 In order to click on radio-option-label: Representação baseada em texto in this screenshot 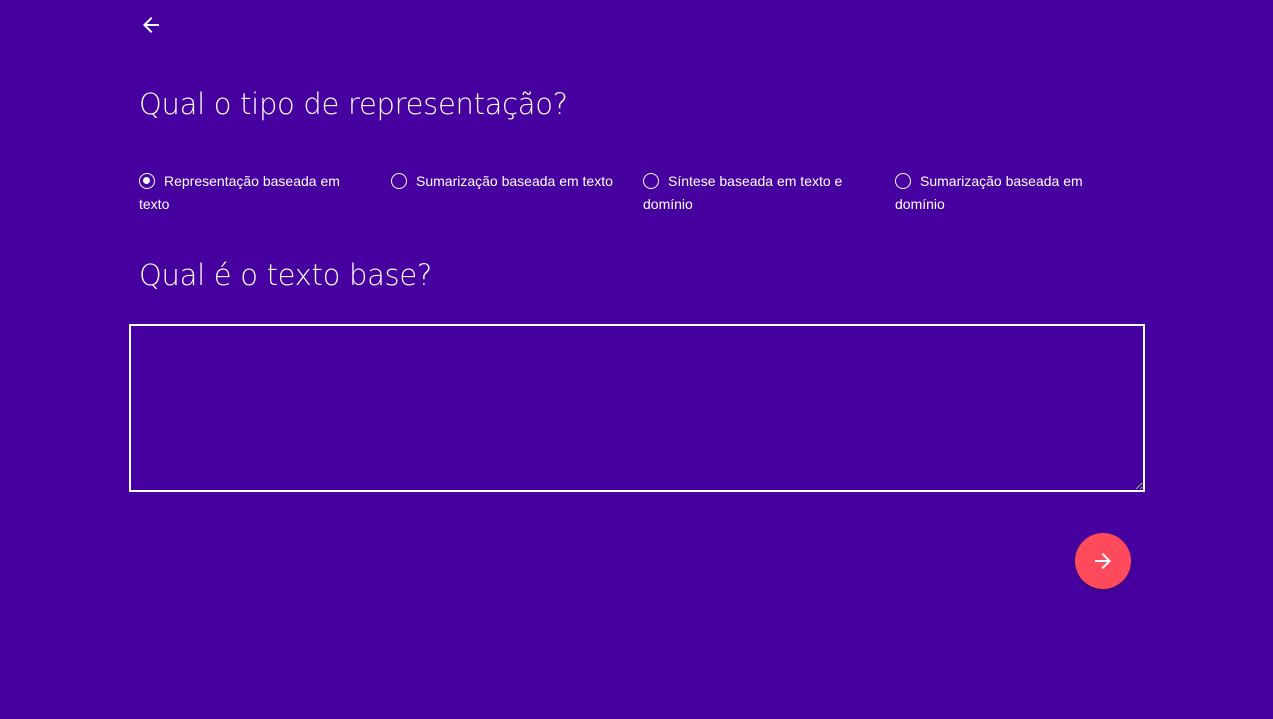, I will do `click(239, 192)`.